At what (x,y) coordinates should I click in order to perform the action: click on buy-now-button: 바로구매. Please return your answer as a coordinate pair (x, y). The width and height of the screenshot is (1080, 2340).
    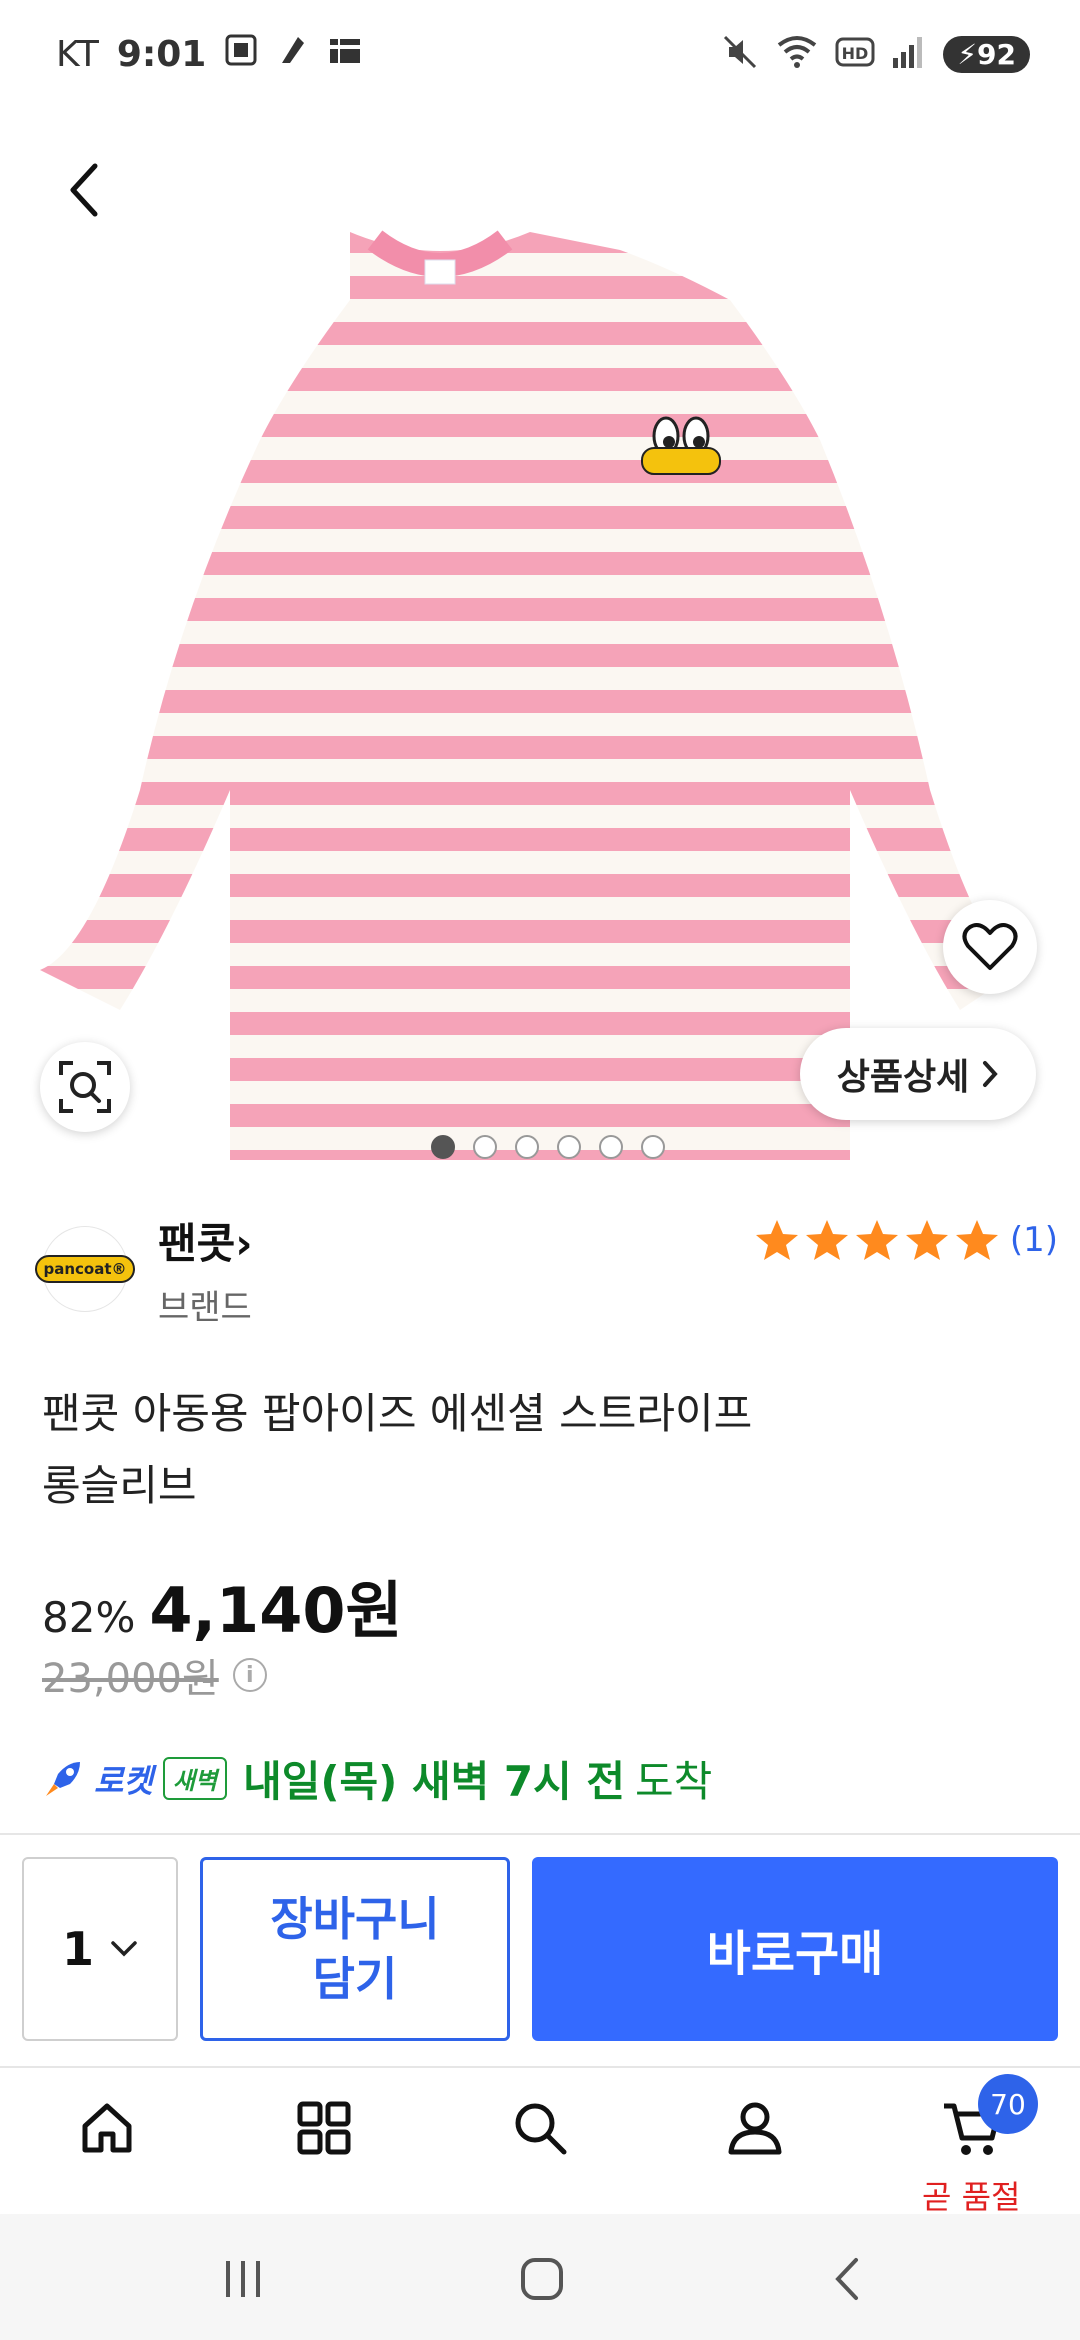
    Looking at the image, I should click on (795, 1949).